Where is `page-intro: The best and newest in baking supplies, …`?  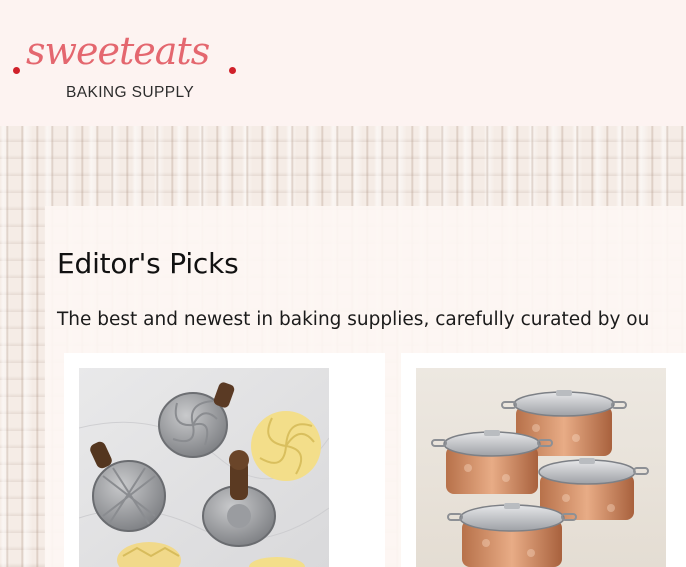
page-intro: The best and newest in baking supplies, … is located at coordinates (353, 319).